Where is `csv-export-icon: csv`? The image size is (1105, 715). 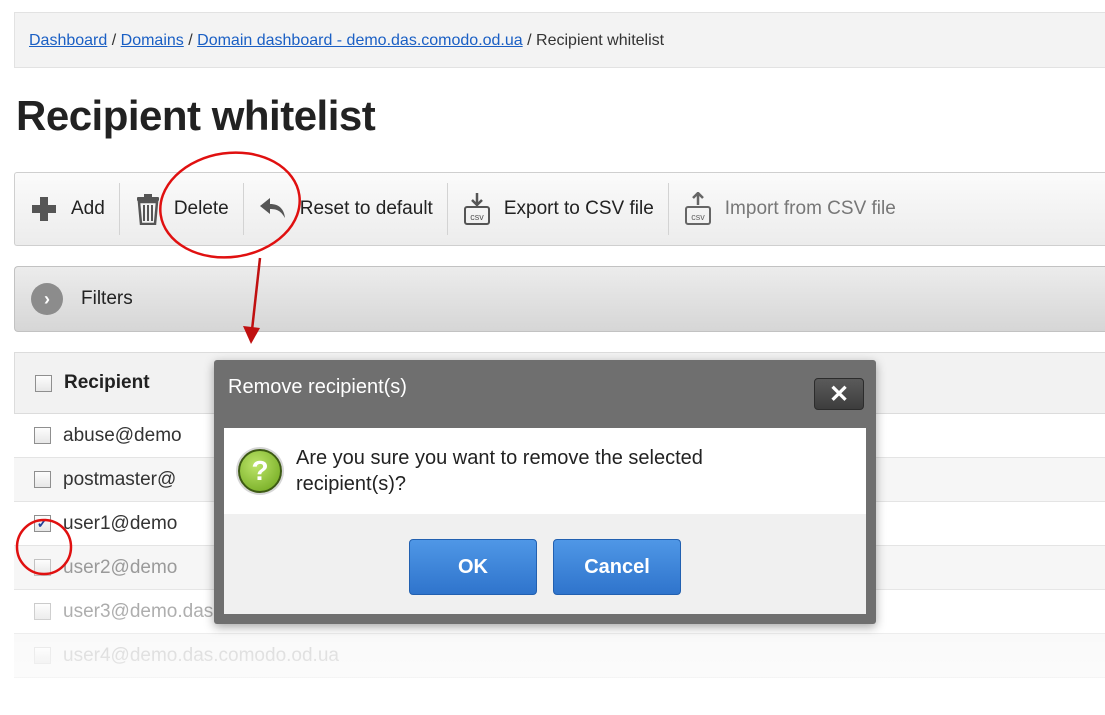 csv-export-icon: csv is located at coordinates (477, 209).